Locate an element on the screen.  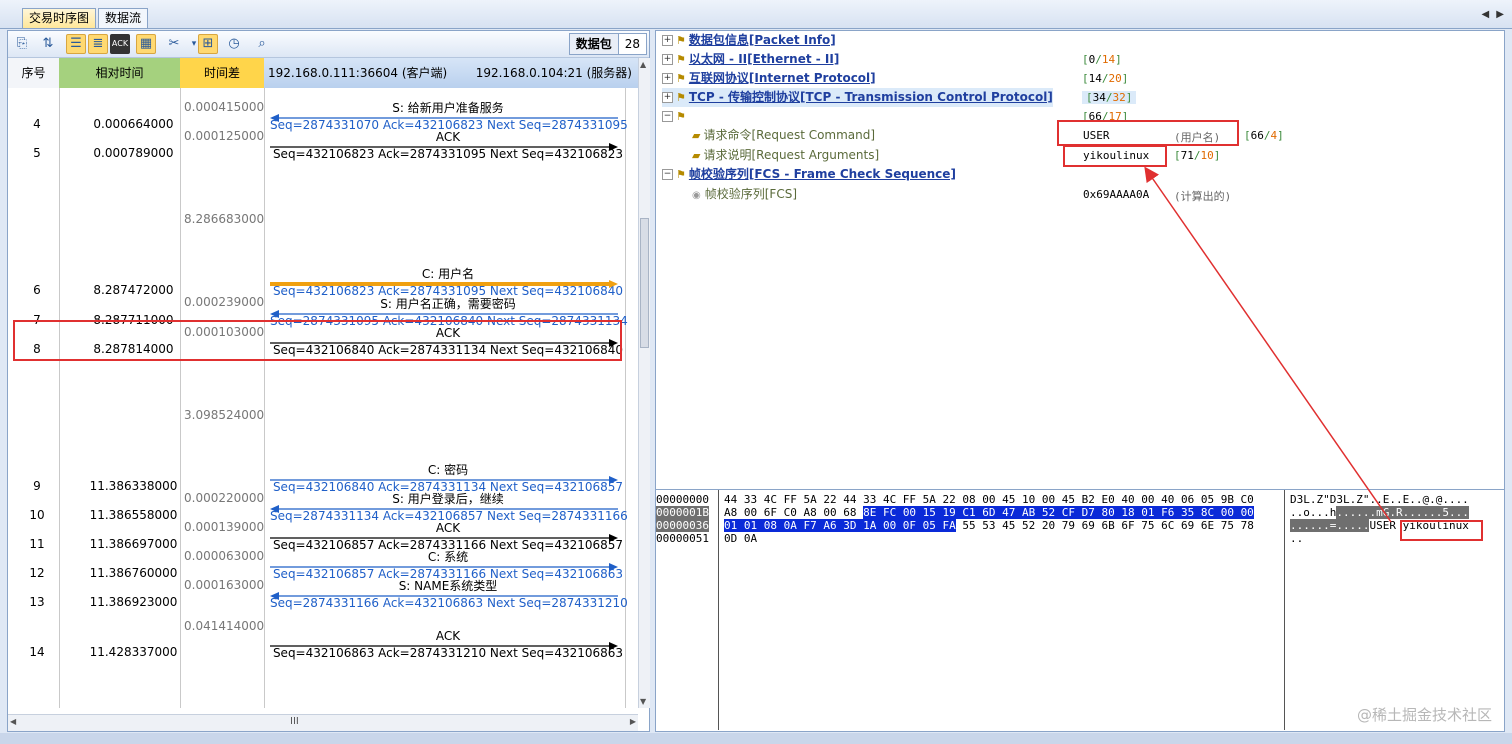
row-num: 4 is located at coordinates (37, 124).